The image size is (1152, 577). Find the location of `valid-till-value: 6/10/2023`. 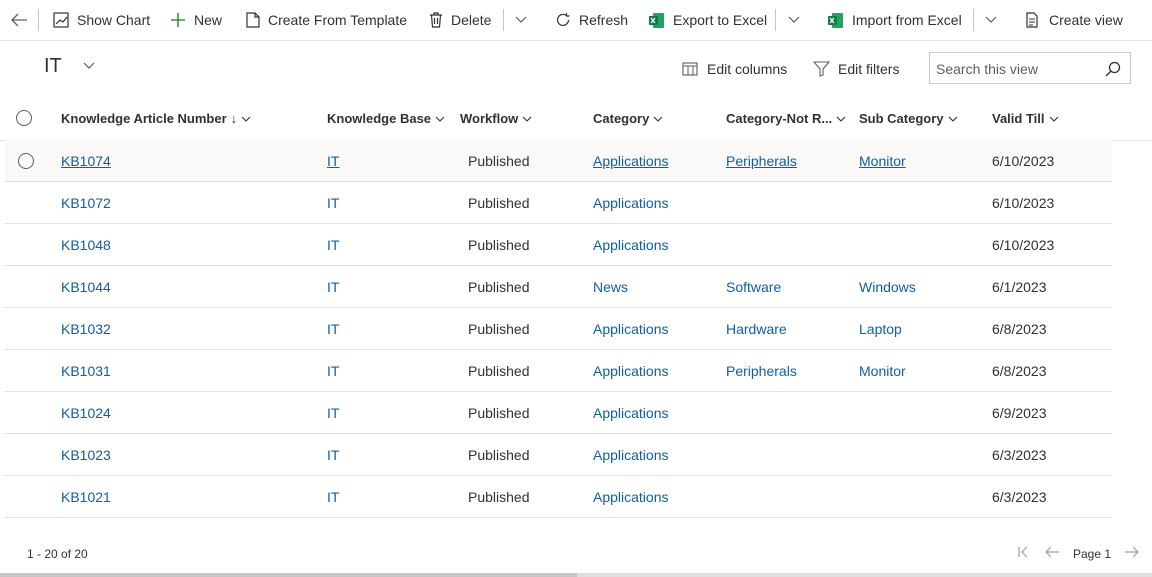

valid-till-value: 6/10/2023 is located at coordinates (1023, 245).